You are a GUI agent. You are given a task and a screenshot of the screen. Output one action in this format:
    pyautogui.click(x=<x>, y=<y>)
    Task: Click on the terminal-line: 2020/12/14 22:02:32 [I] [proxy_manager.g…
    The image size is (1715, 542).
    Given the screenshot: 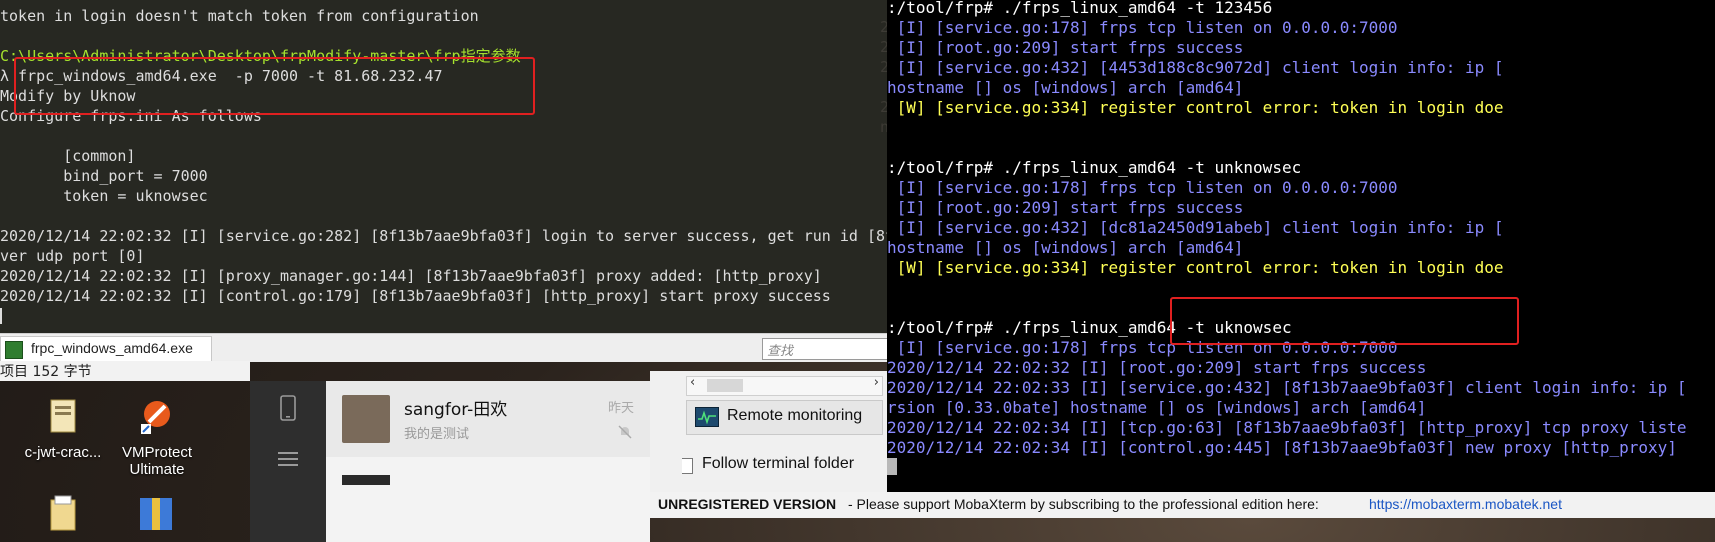 What is the action you would take?
    pyautogui.click(x=411, y=276)
    